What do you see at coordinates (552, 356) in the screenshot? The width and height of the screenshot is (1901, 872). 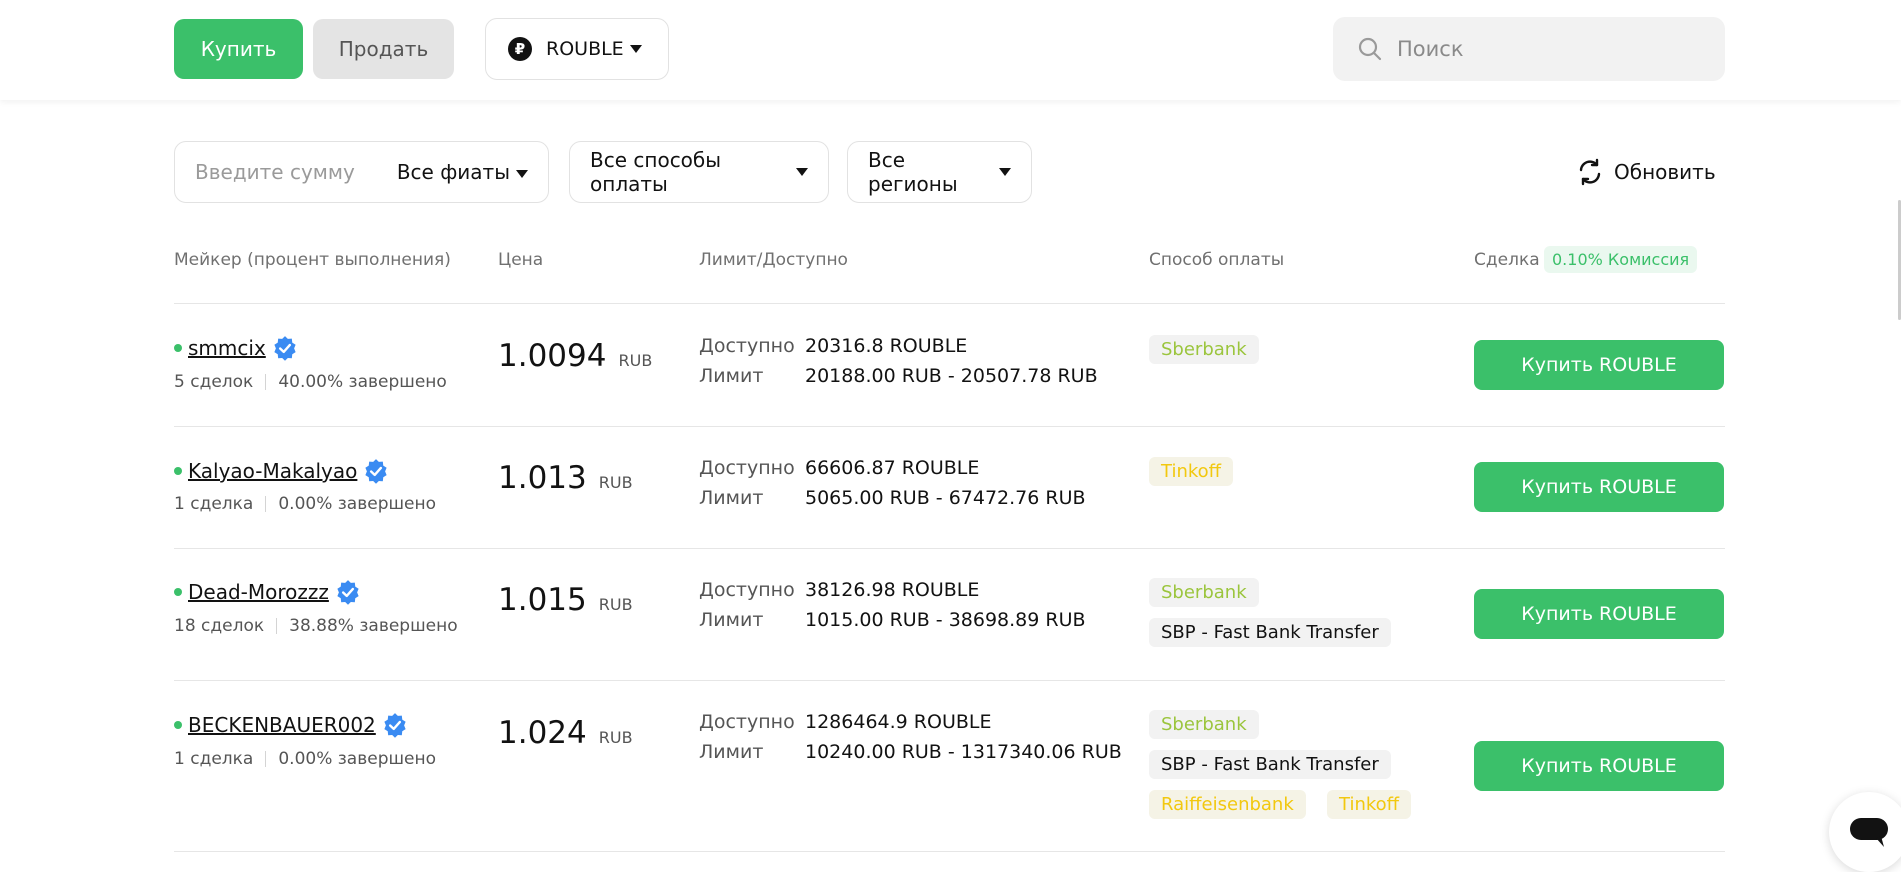 I see `price-value: 1.0094` at bounding box center [552, 356].